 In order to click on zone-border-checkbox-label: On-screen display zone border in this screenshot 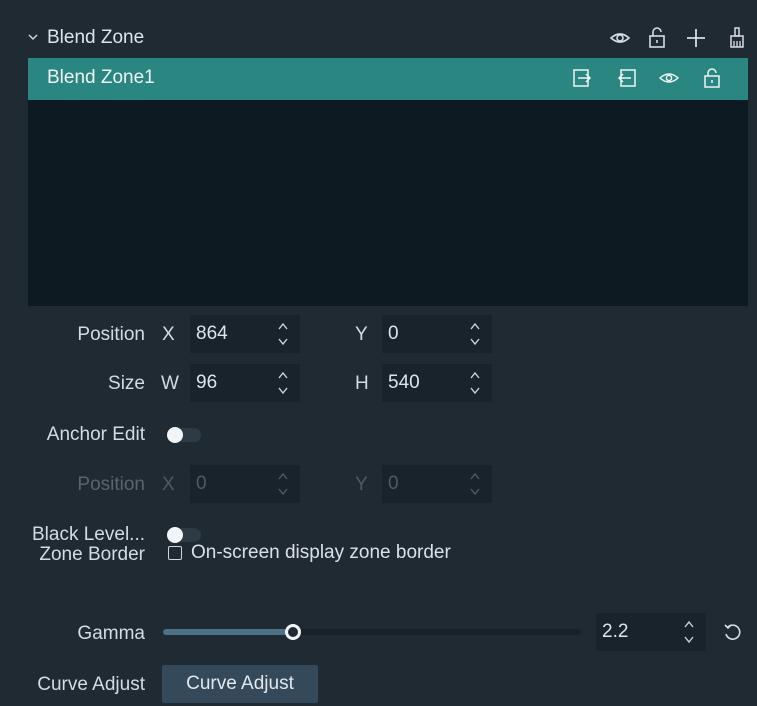, I will do `click(321, 553)`.